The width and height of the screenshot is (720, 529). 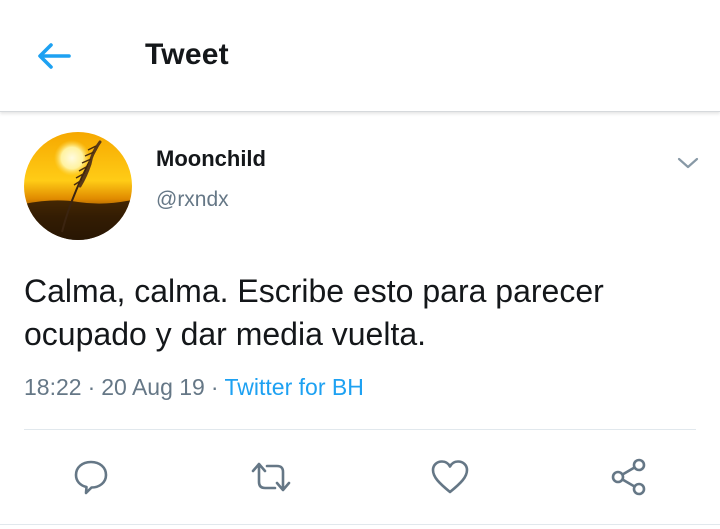 I want to click on tweet-metadata: 18:22 · 20 Aug 19 · Twitter for BH, so click(x=194, y=387).